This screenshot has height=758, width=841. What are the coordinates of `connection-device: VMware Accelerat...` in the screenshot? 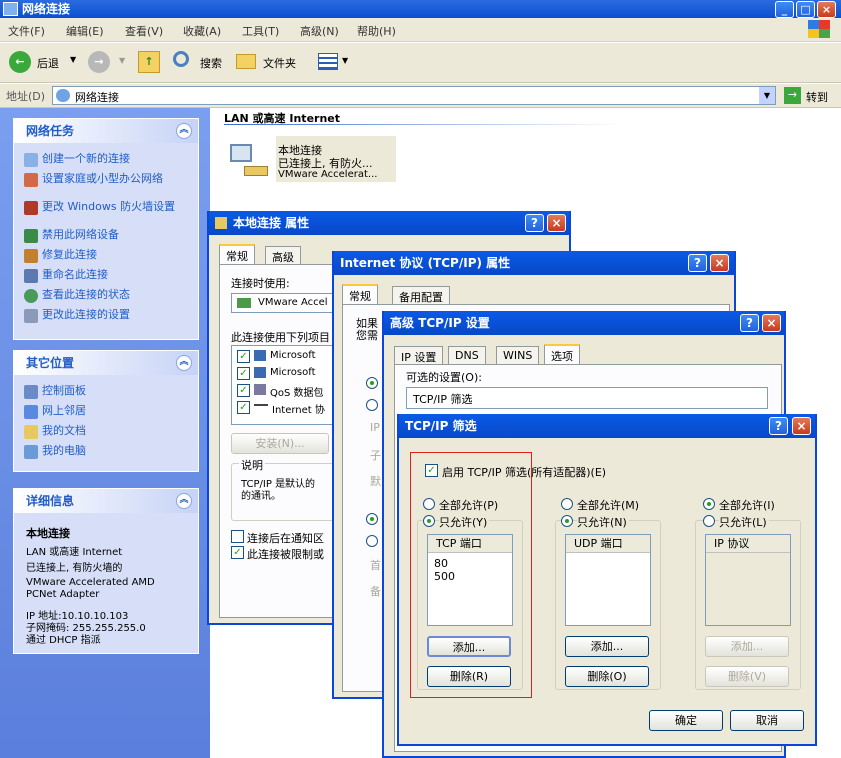 It's located at (328, 174).